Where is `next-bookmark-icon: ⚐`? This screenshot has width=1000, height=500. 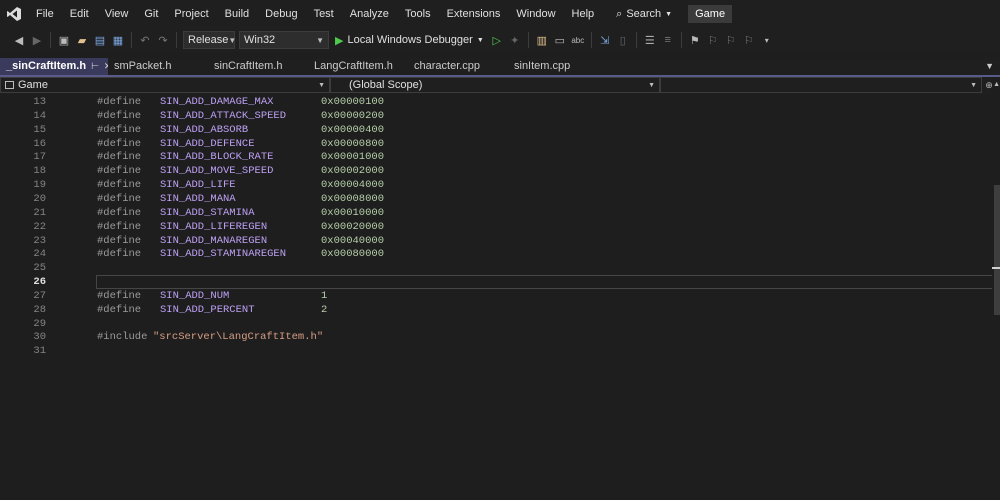 next-bookmark-icon: ⚐ is located at coordinates (731, 40).